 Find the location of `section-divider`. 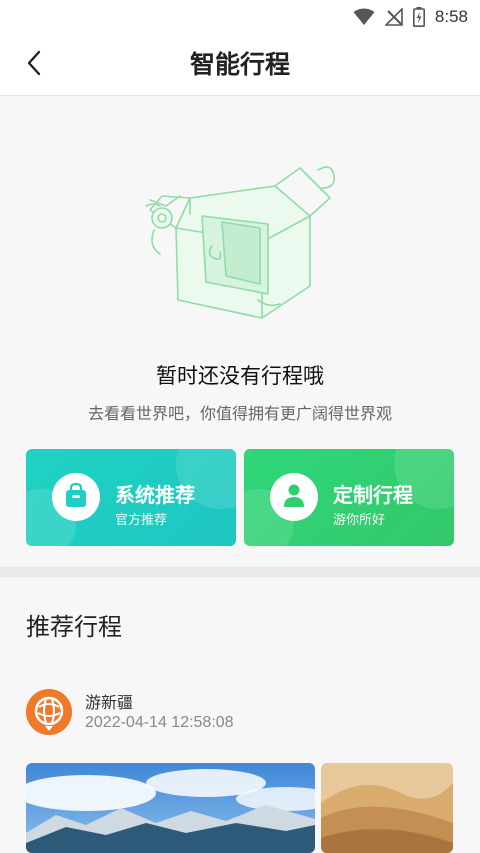

section-divider is located at coordinates (240, 572).